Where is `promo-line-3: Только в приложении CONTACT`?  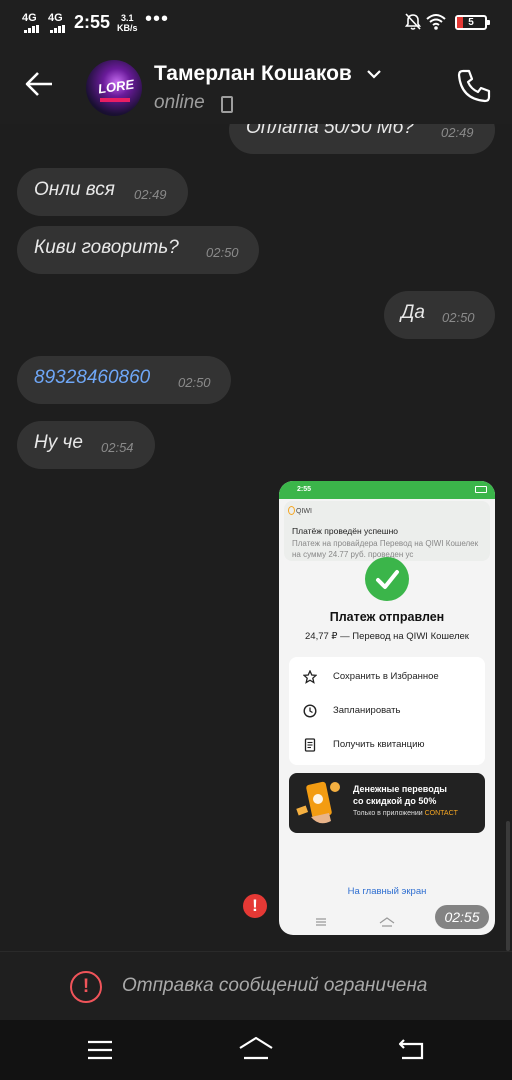 promo-line-3: Только в приложении CONTACT is located at coordinates (405, 813).